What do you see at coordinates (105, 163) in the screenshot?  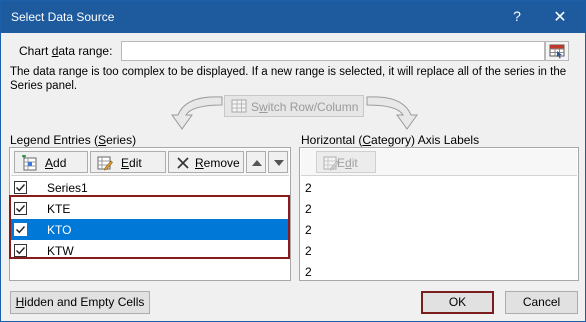 I see `edit-icon` at bounding box center [105, 163].